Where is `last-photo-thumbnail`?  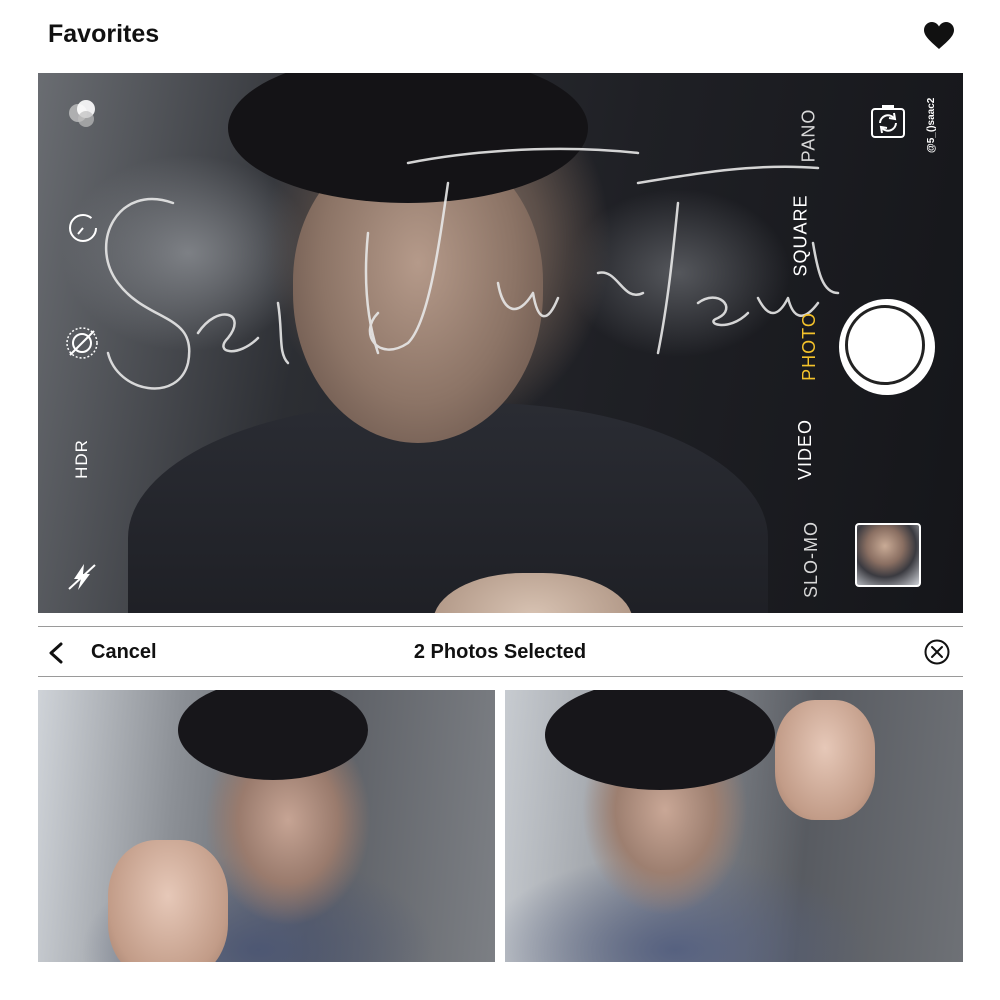 last-photo-thumbnail is located at coordinates (888, 555).